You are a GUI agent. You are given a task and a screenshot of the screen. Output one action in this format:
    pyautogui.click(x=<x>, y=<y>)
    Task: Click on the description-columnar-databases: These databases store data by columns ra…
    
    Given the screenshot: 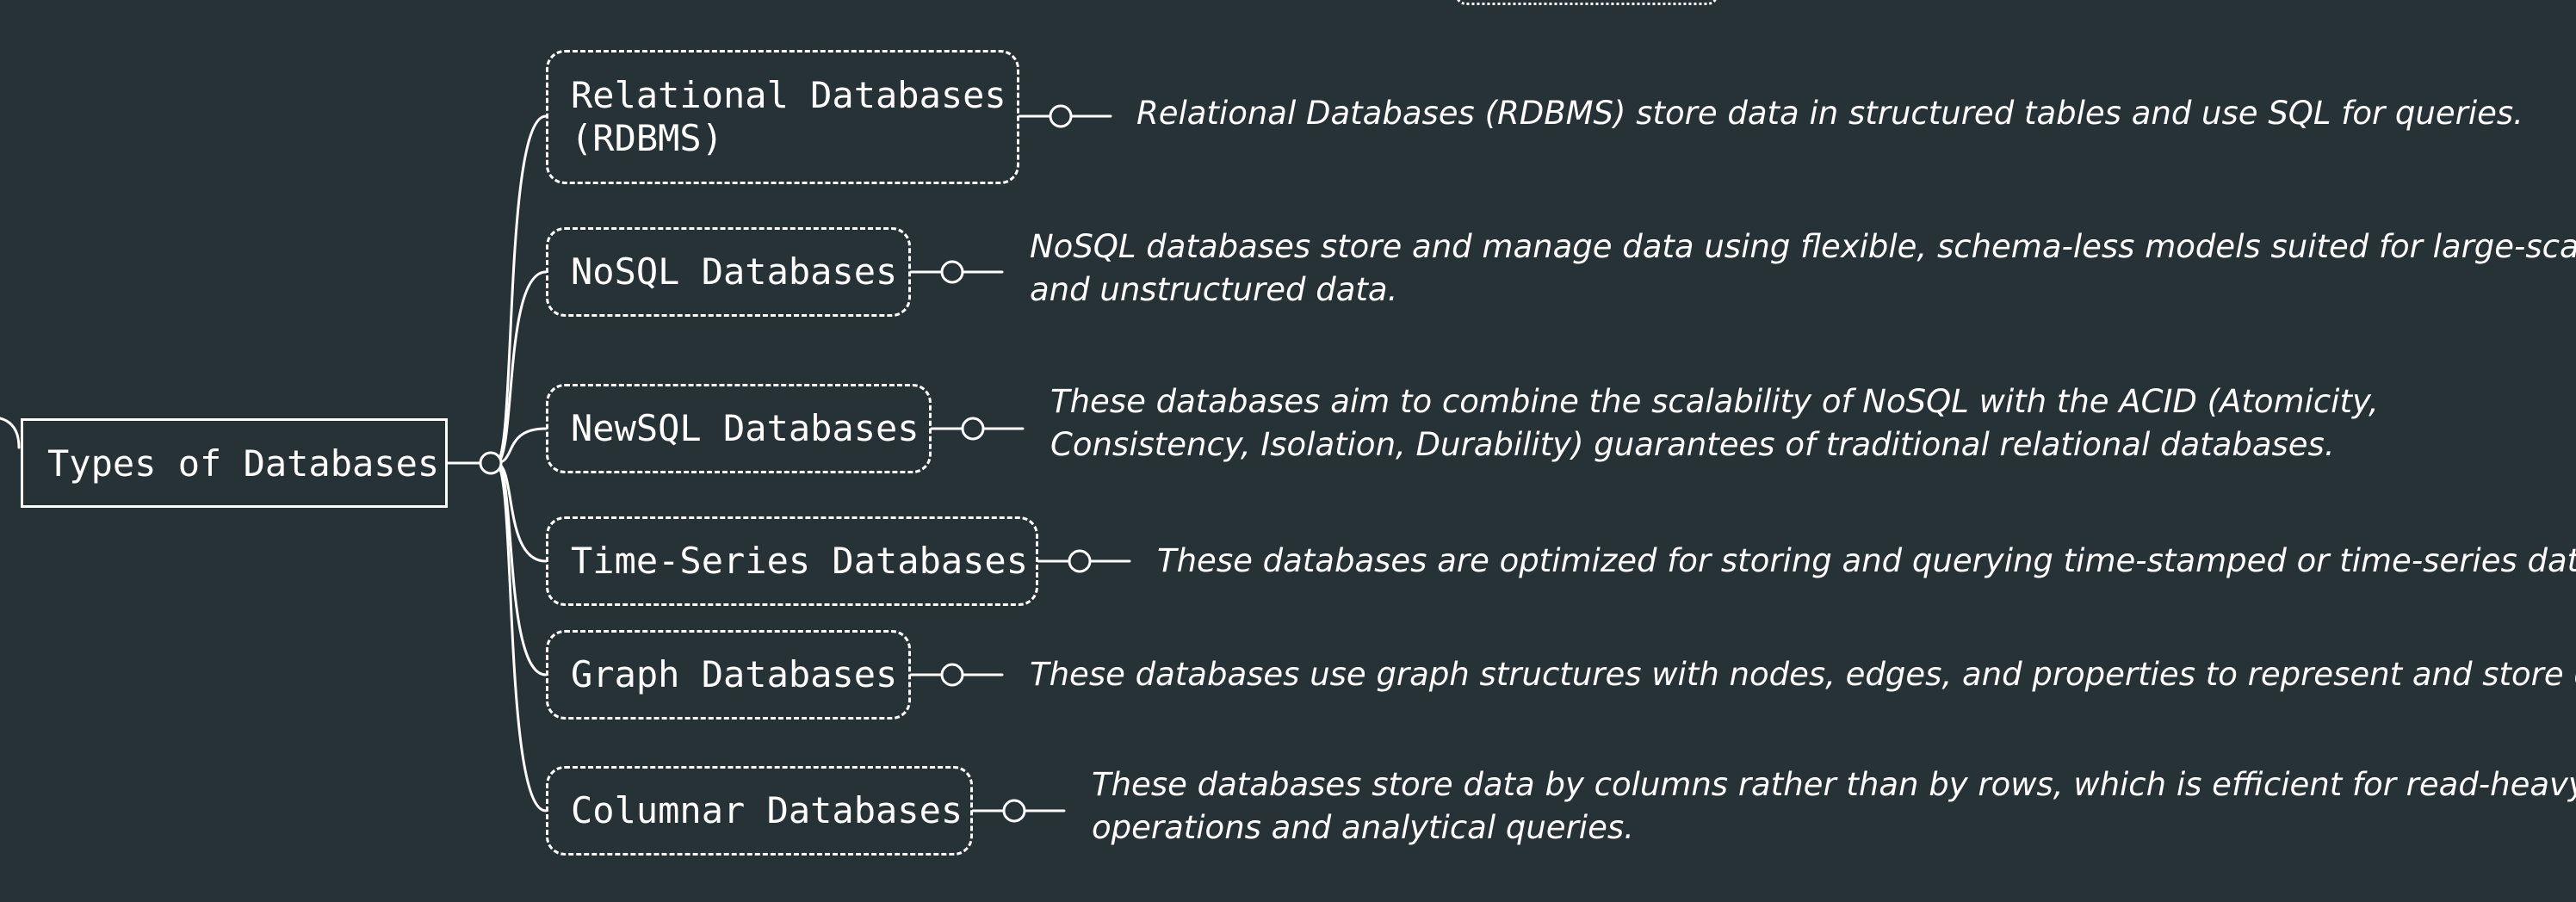 What is the action you would take?
    pyautogui.click(x=1834, y=806)
    